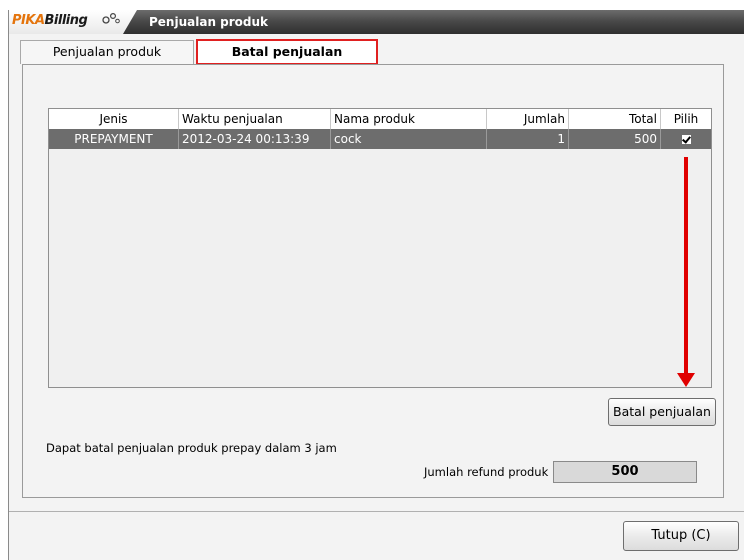  What do you see at coordinates (681, 536) in the screenshot?
I see `tutup-button: Tutup (C)` at bounding box center [681, 536].